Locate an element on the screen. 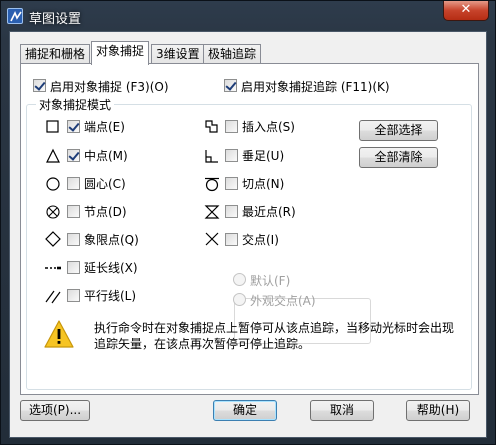  ok-button: 确定 is located at coordinates (245, 410).